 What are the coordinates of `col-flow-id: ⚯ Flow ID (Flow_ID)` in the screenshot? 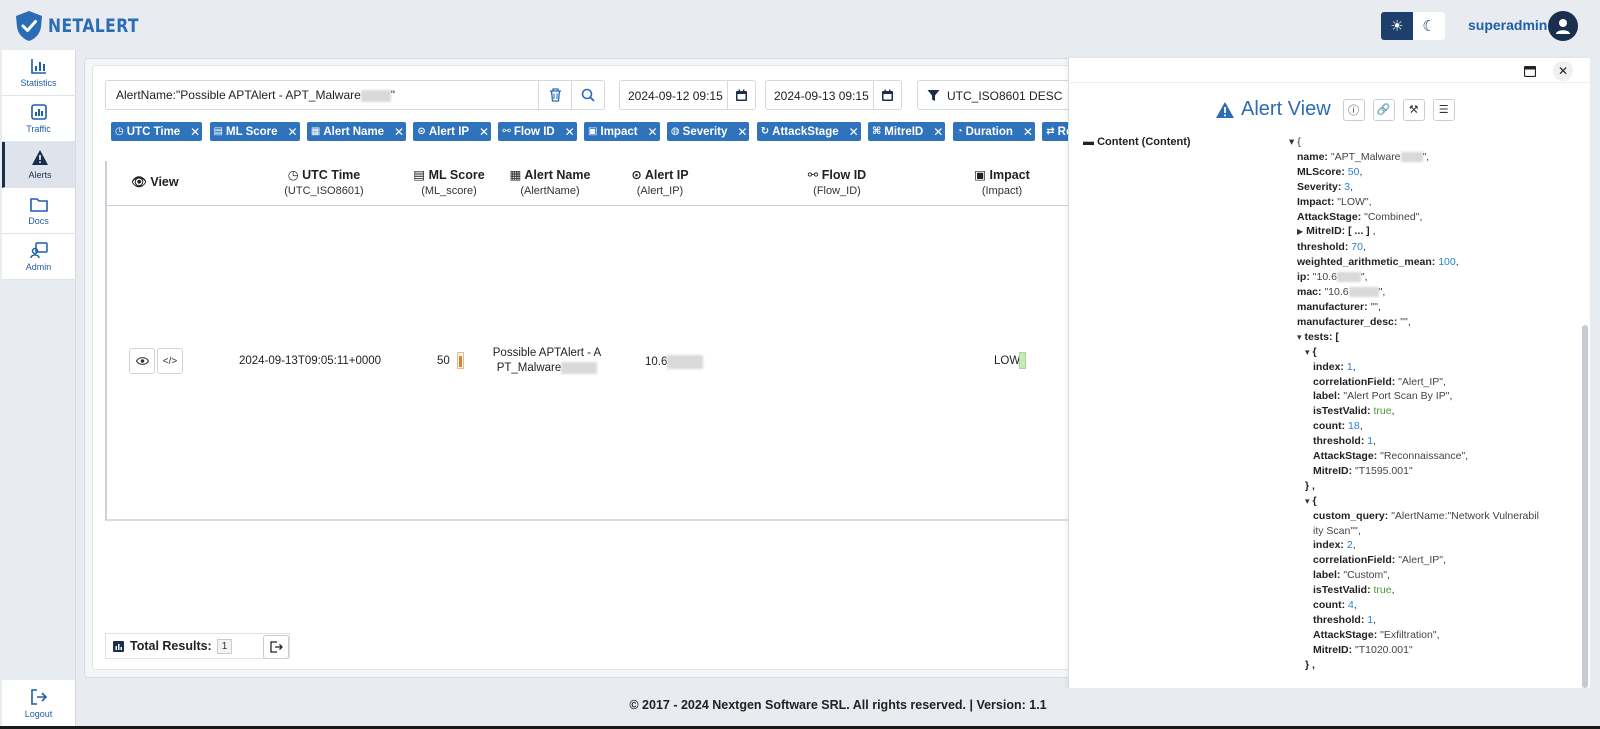 It's located at (837, 182).